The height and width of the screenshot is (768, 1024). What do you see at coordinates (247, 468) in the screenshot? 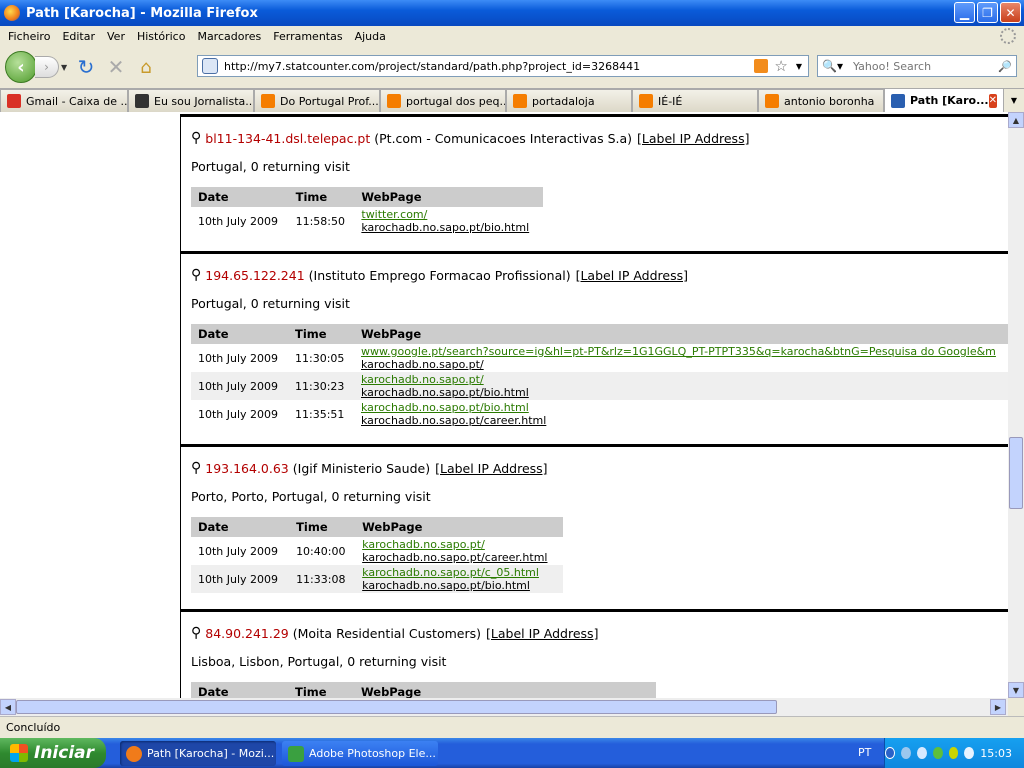
I see `visitor-ip: 193.164.0.63` at bounding box center [247, 468].